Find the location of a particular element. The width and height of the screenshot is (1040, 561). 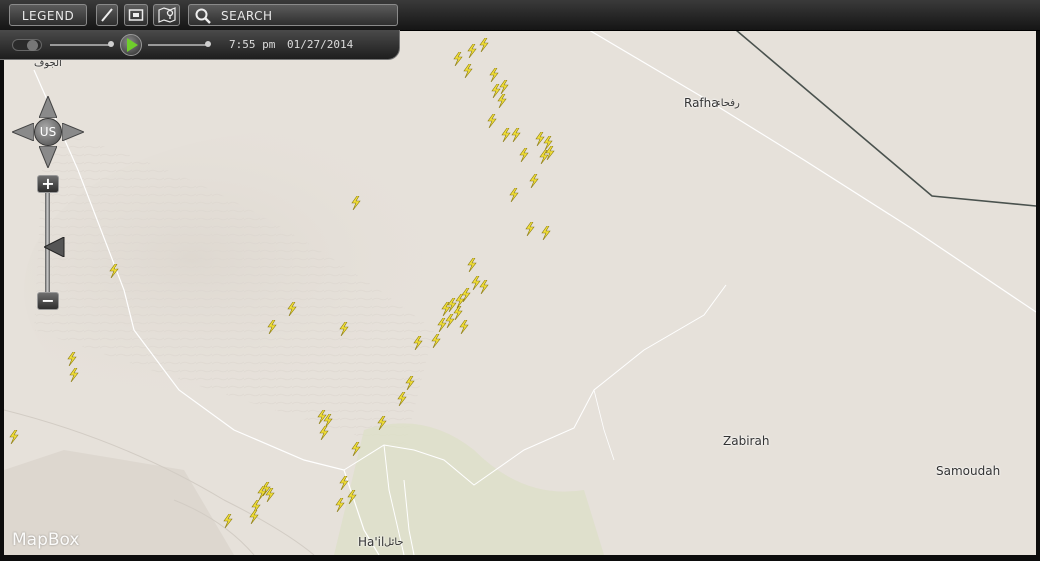

city-label-samoudah: Samoudah is located at coordinates (968, 471).